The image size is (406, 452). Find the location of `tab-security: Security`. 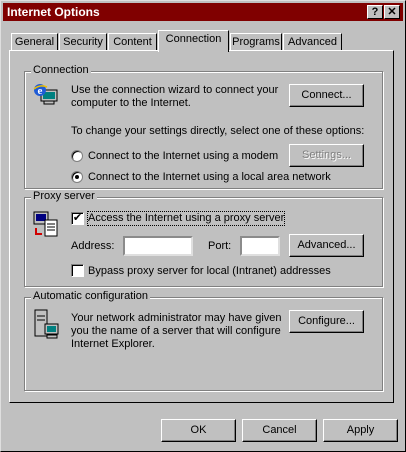

tab-security: Security is located at coordinates (83, 42).